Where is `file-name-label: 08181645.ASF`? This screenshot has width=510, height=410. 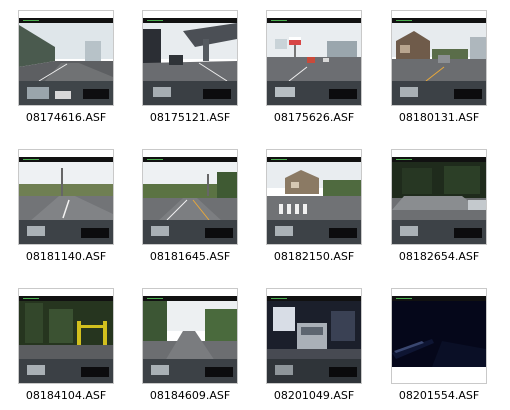
file-name-label: 08181645.ASF is located at coordinates (190, 256).